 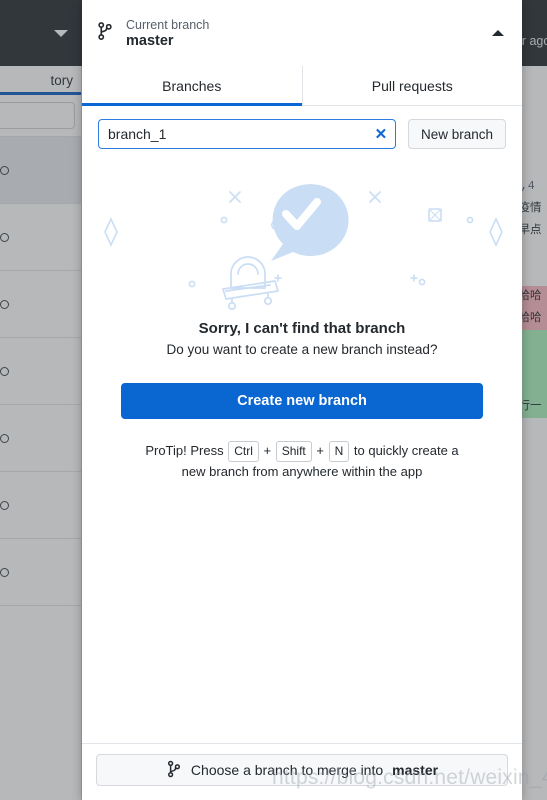 What do you see at coordinates (267, 450) in the screenshot?
I see `protip-plus-1: +` at bounding box center [267, 450].